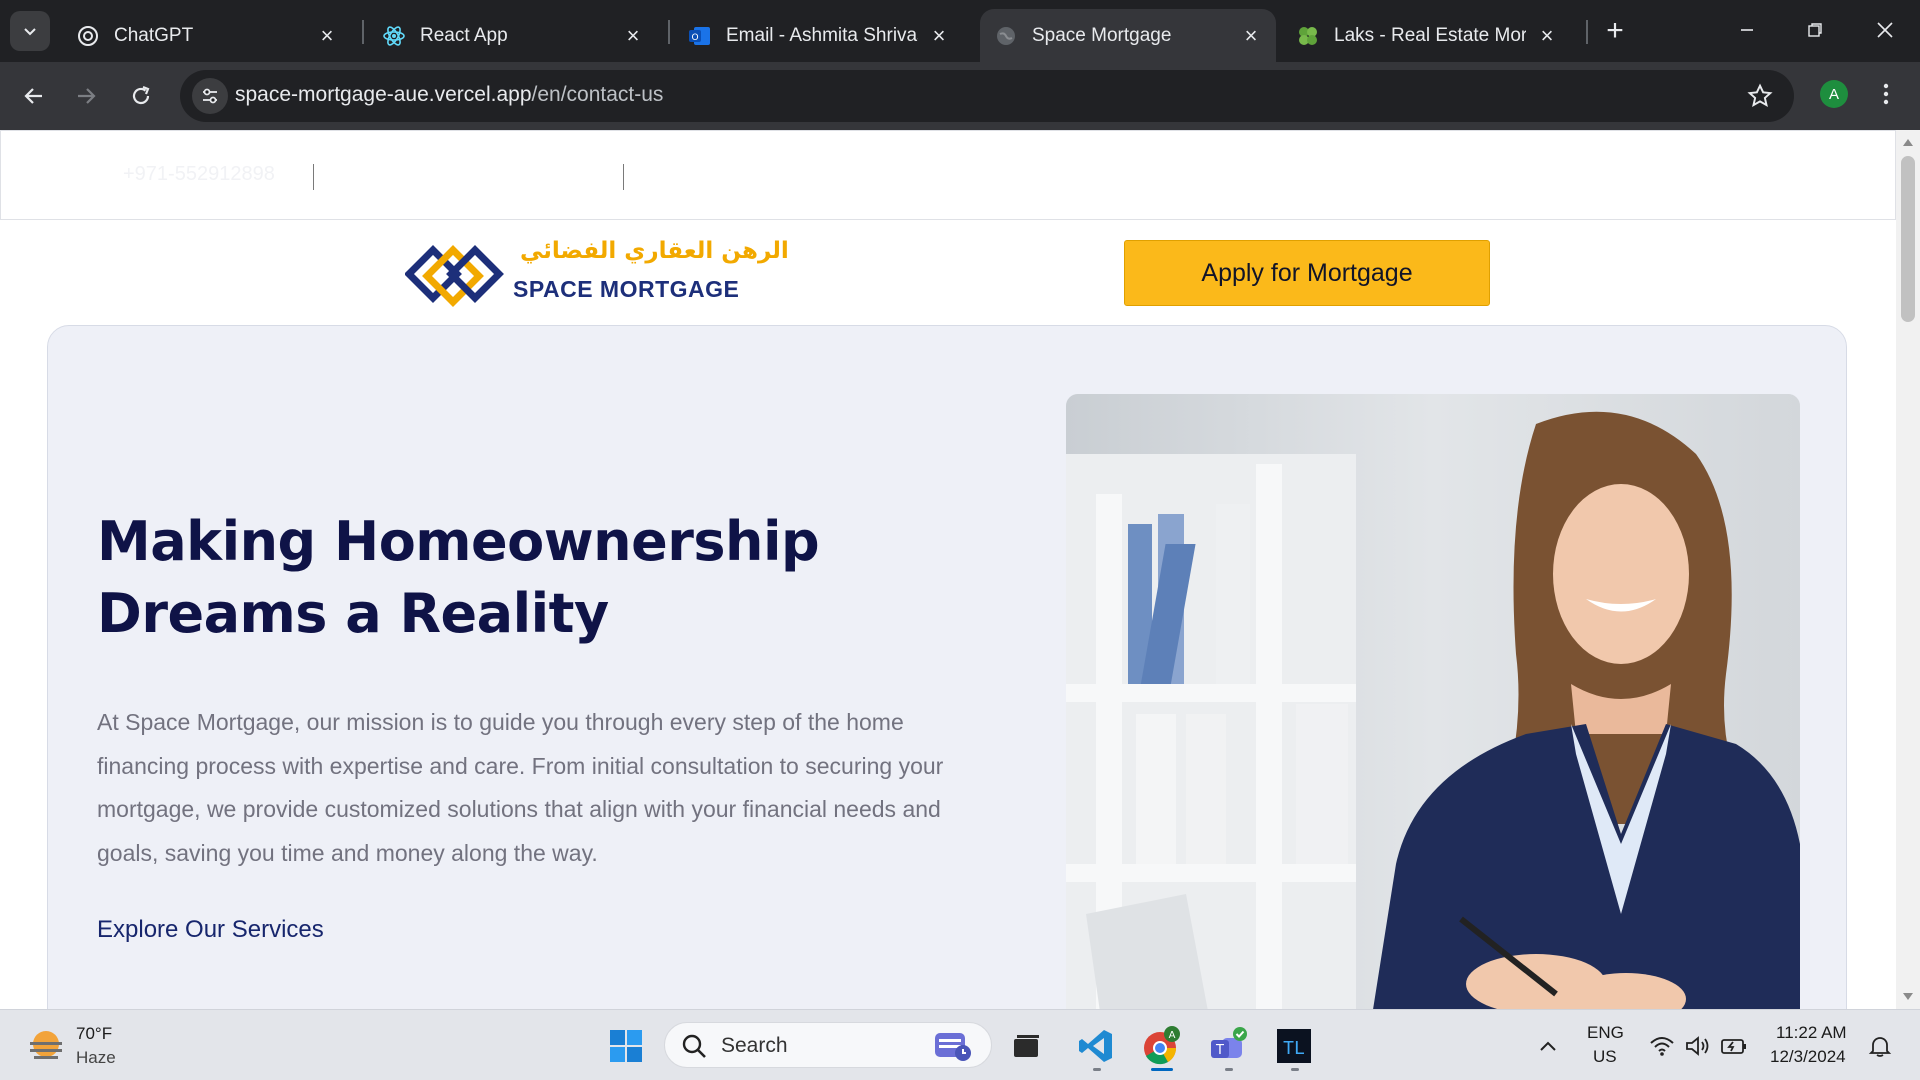 Image resolution: width=1920 pixels, height=1080 pixels. Describe the element at coordinates (654, 251) in the screenshot. I see `logo-arabic-text: الرهن العقاري الفضائي` at that location.